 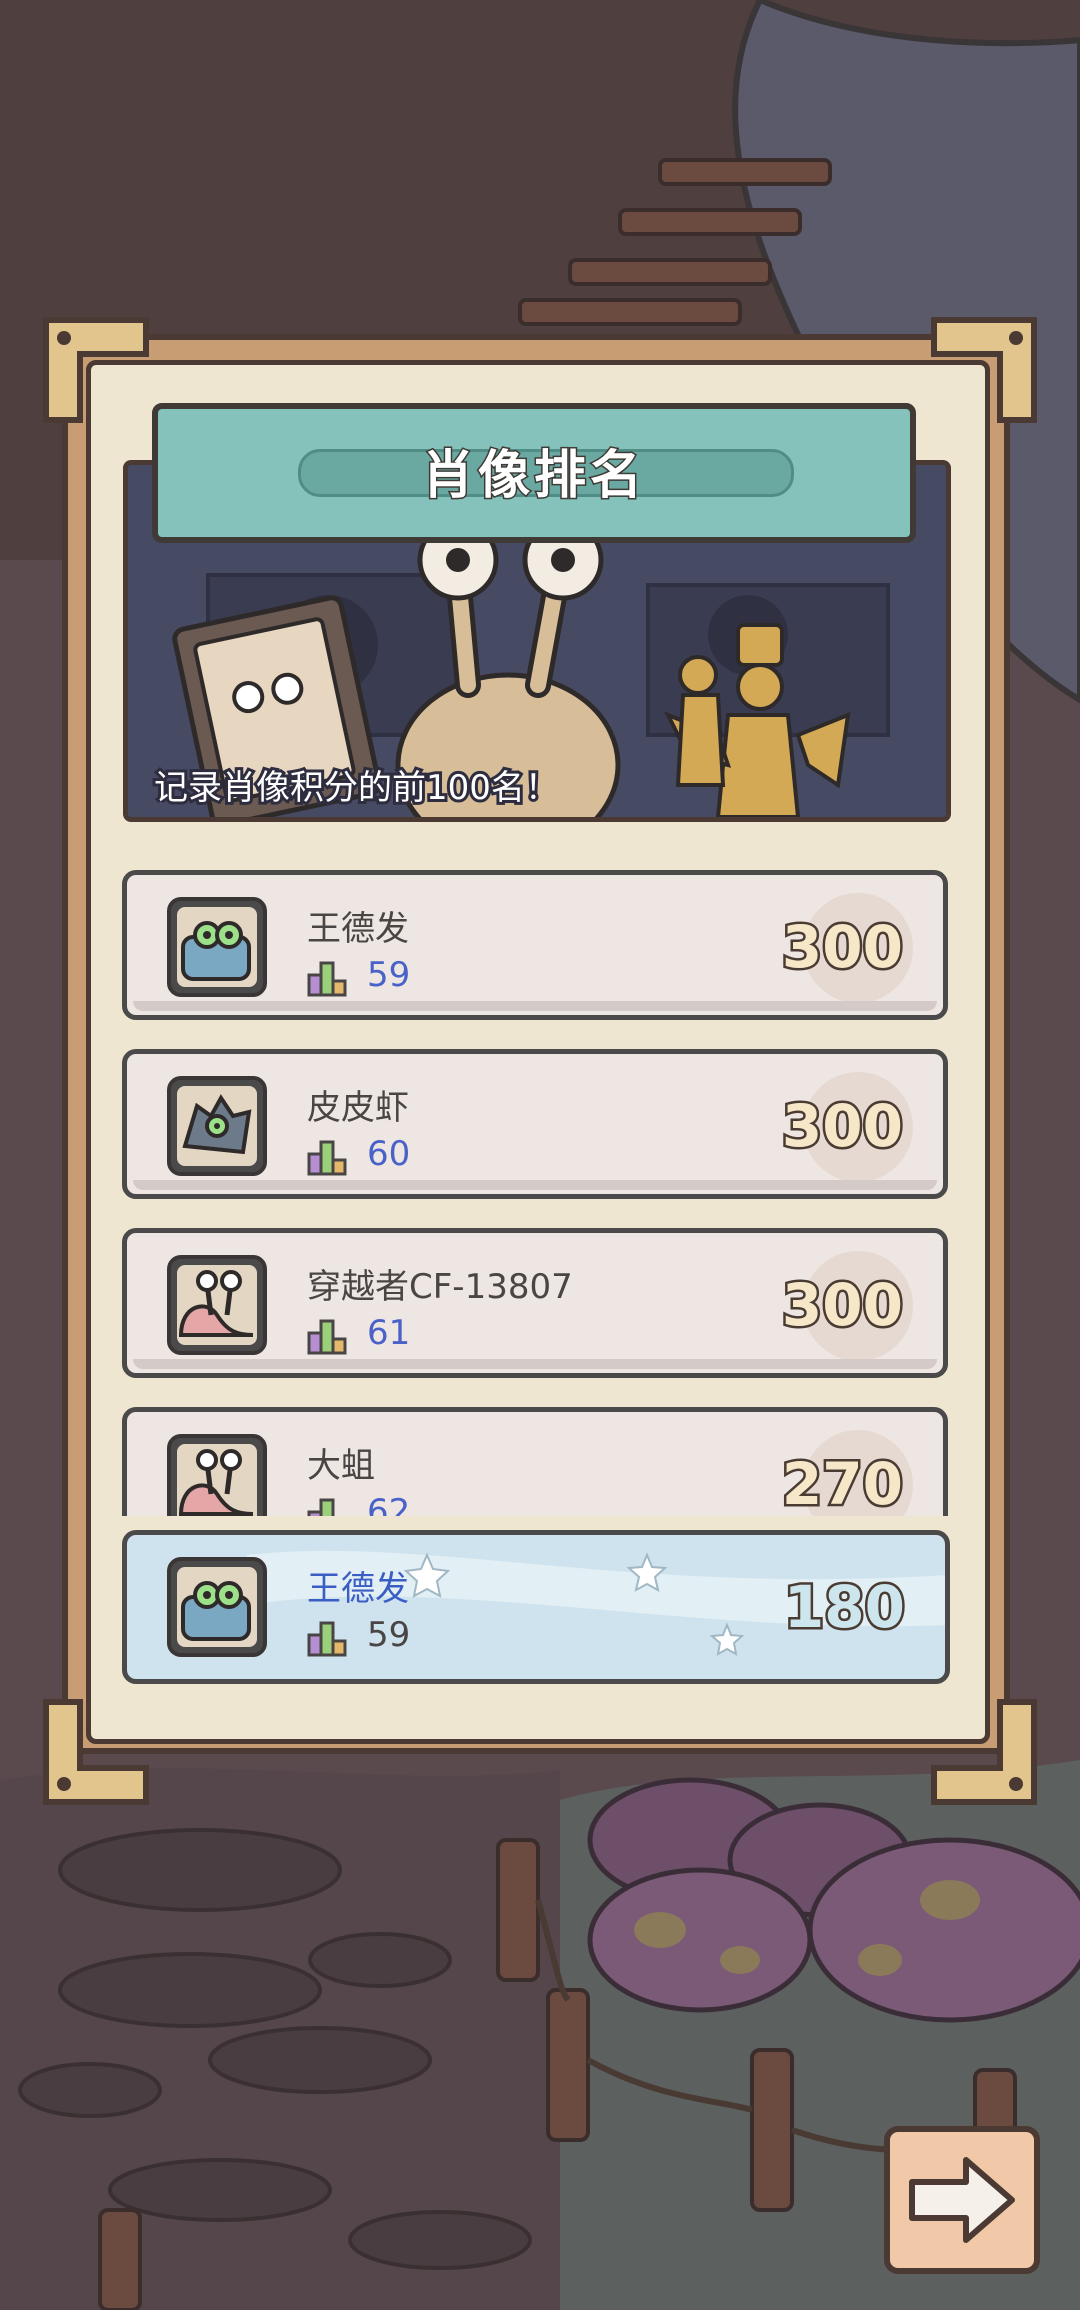 I want to click on page-title: 肖像排名, so click(x=533, y=476).